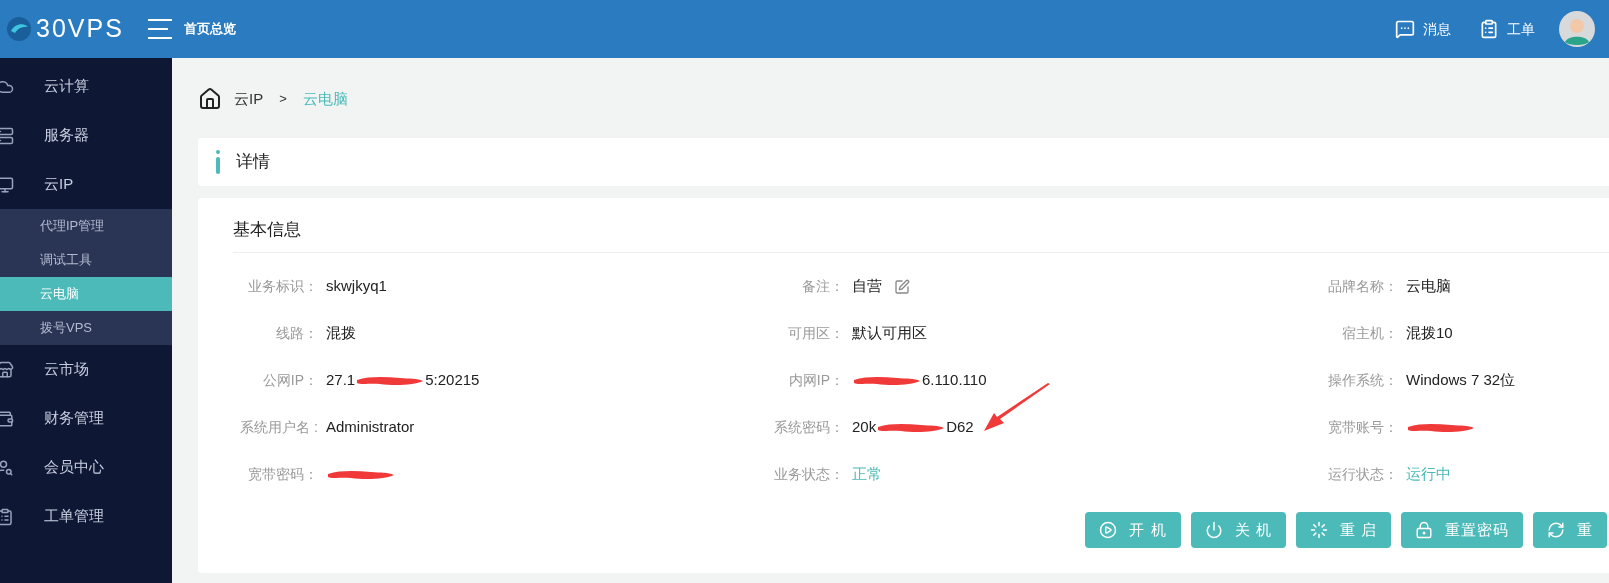 The width and height of the screenshot is (1609, 583). Describe the element at coordinates (279, 427) in the screenshot. I see `field-label: 系统用户名 :` at that location.